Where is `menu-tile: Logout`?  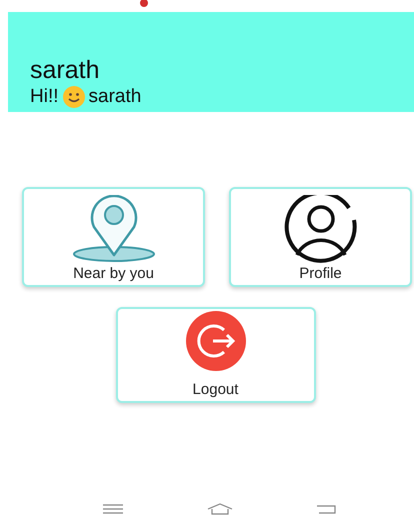 menu-tile: Logout is located at coordinates (216, 355).